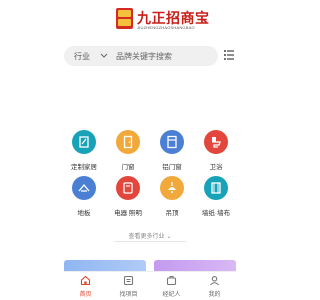 Image resolution: width=320 pixels, height=300 pixels. What do you see at coordinates (216, 213) in the screenshot?
I see `category-label: 墙纸·墙布` at bounding box center [216, 213].